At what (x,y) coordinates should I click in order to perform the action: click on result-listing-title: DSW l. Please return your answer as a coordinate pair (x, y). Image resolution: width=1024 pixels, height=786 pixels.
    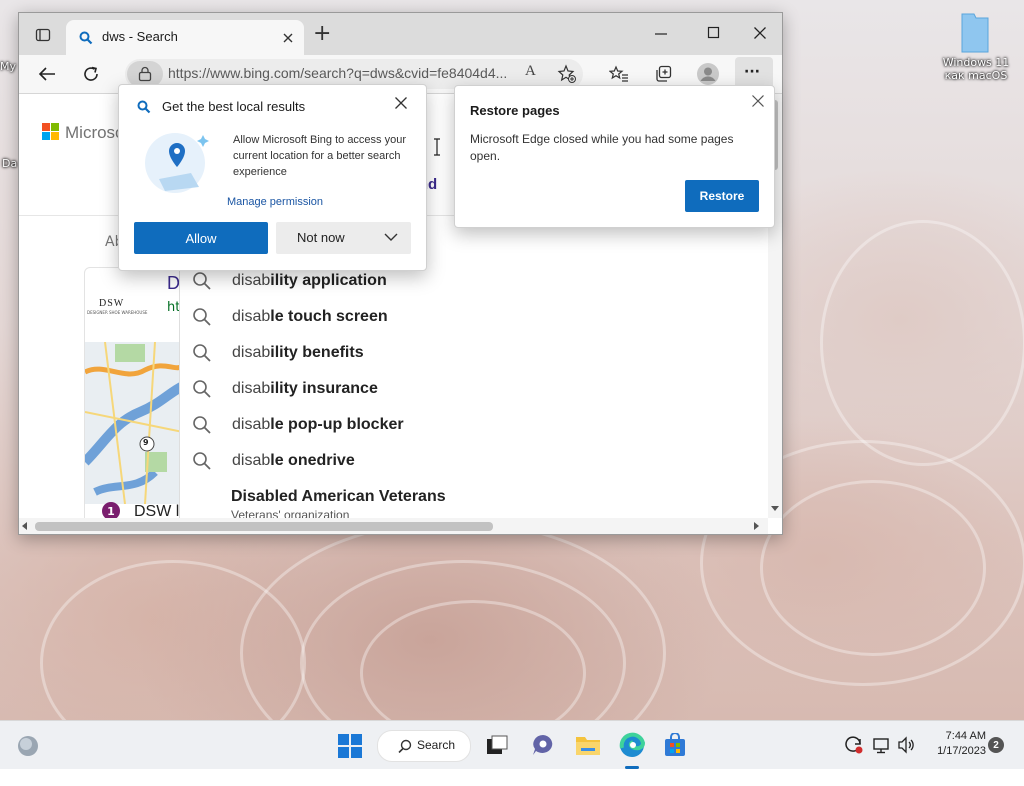
    Looking at the image, I should click on (156, 510).